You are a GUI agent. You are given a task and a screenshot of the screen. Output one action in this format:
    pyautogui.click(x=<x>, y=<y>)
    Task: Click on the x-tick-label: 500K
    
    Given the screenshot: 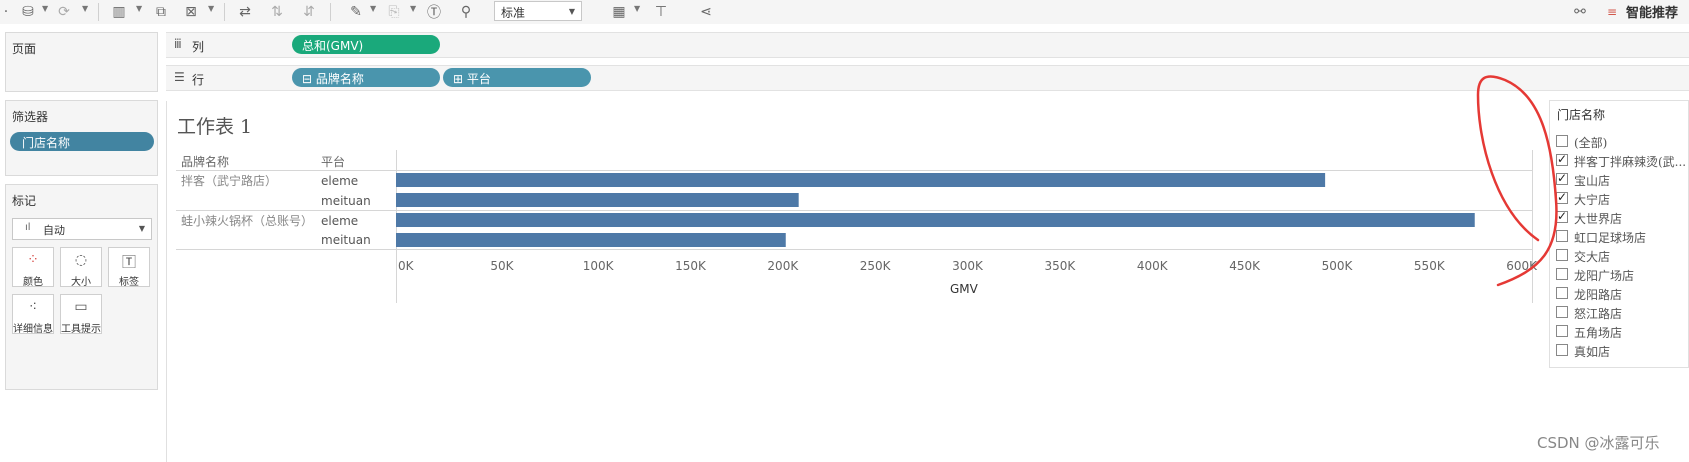 What is the action you would take?
    pyautogui.click(x=1337, y=266)
    